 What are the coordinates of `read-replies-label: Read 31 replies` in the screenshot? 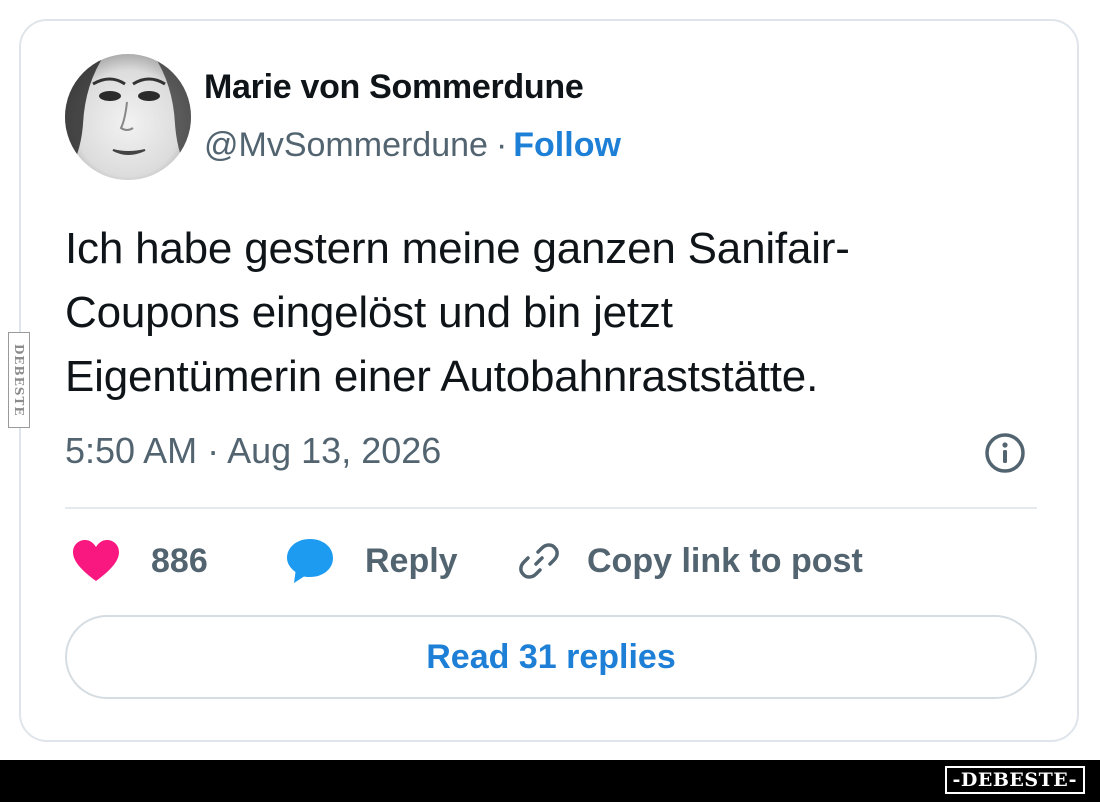 It's located at (551, 656).